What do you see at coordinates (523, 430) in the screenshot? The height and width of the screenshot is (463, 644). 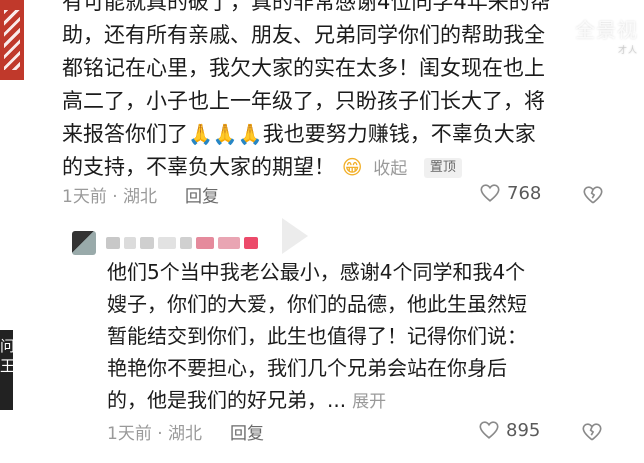 I see `like-count: 895` at bounding box center [523, 430].